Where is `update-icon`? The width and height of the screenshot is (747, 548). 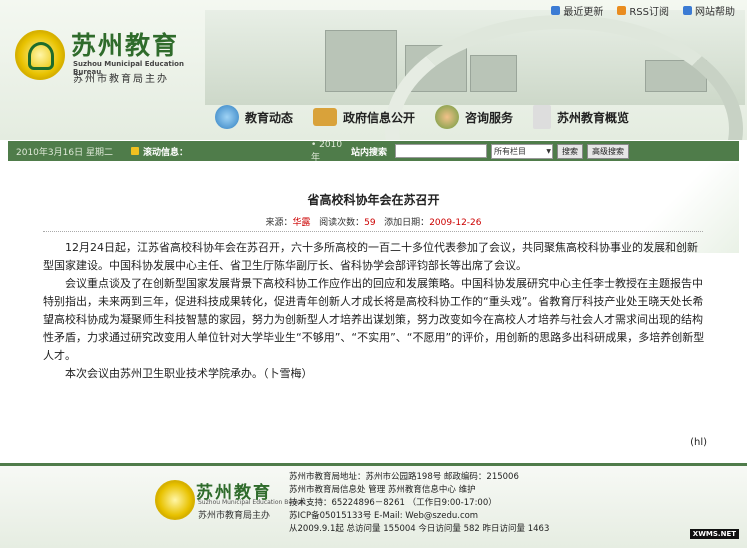 update-icon is located at coordinates (556, 10).